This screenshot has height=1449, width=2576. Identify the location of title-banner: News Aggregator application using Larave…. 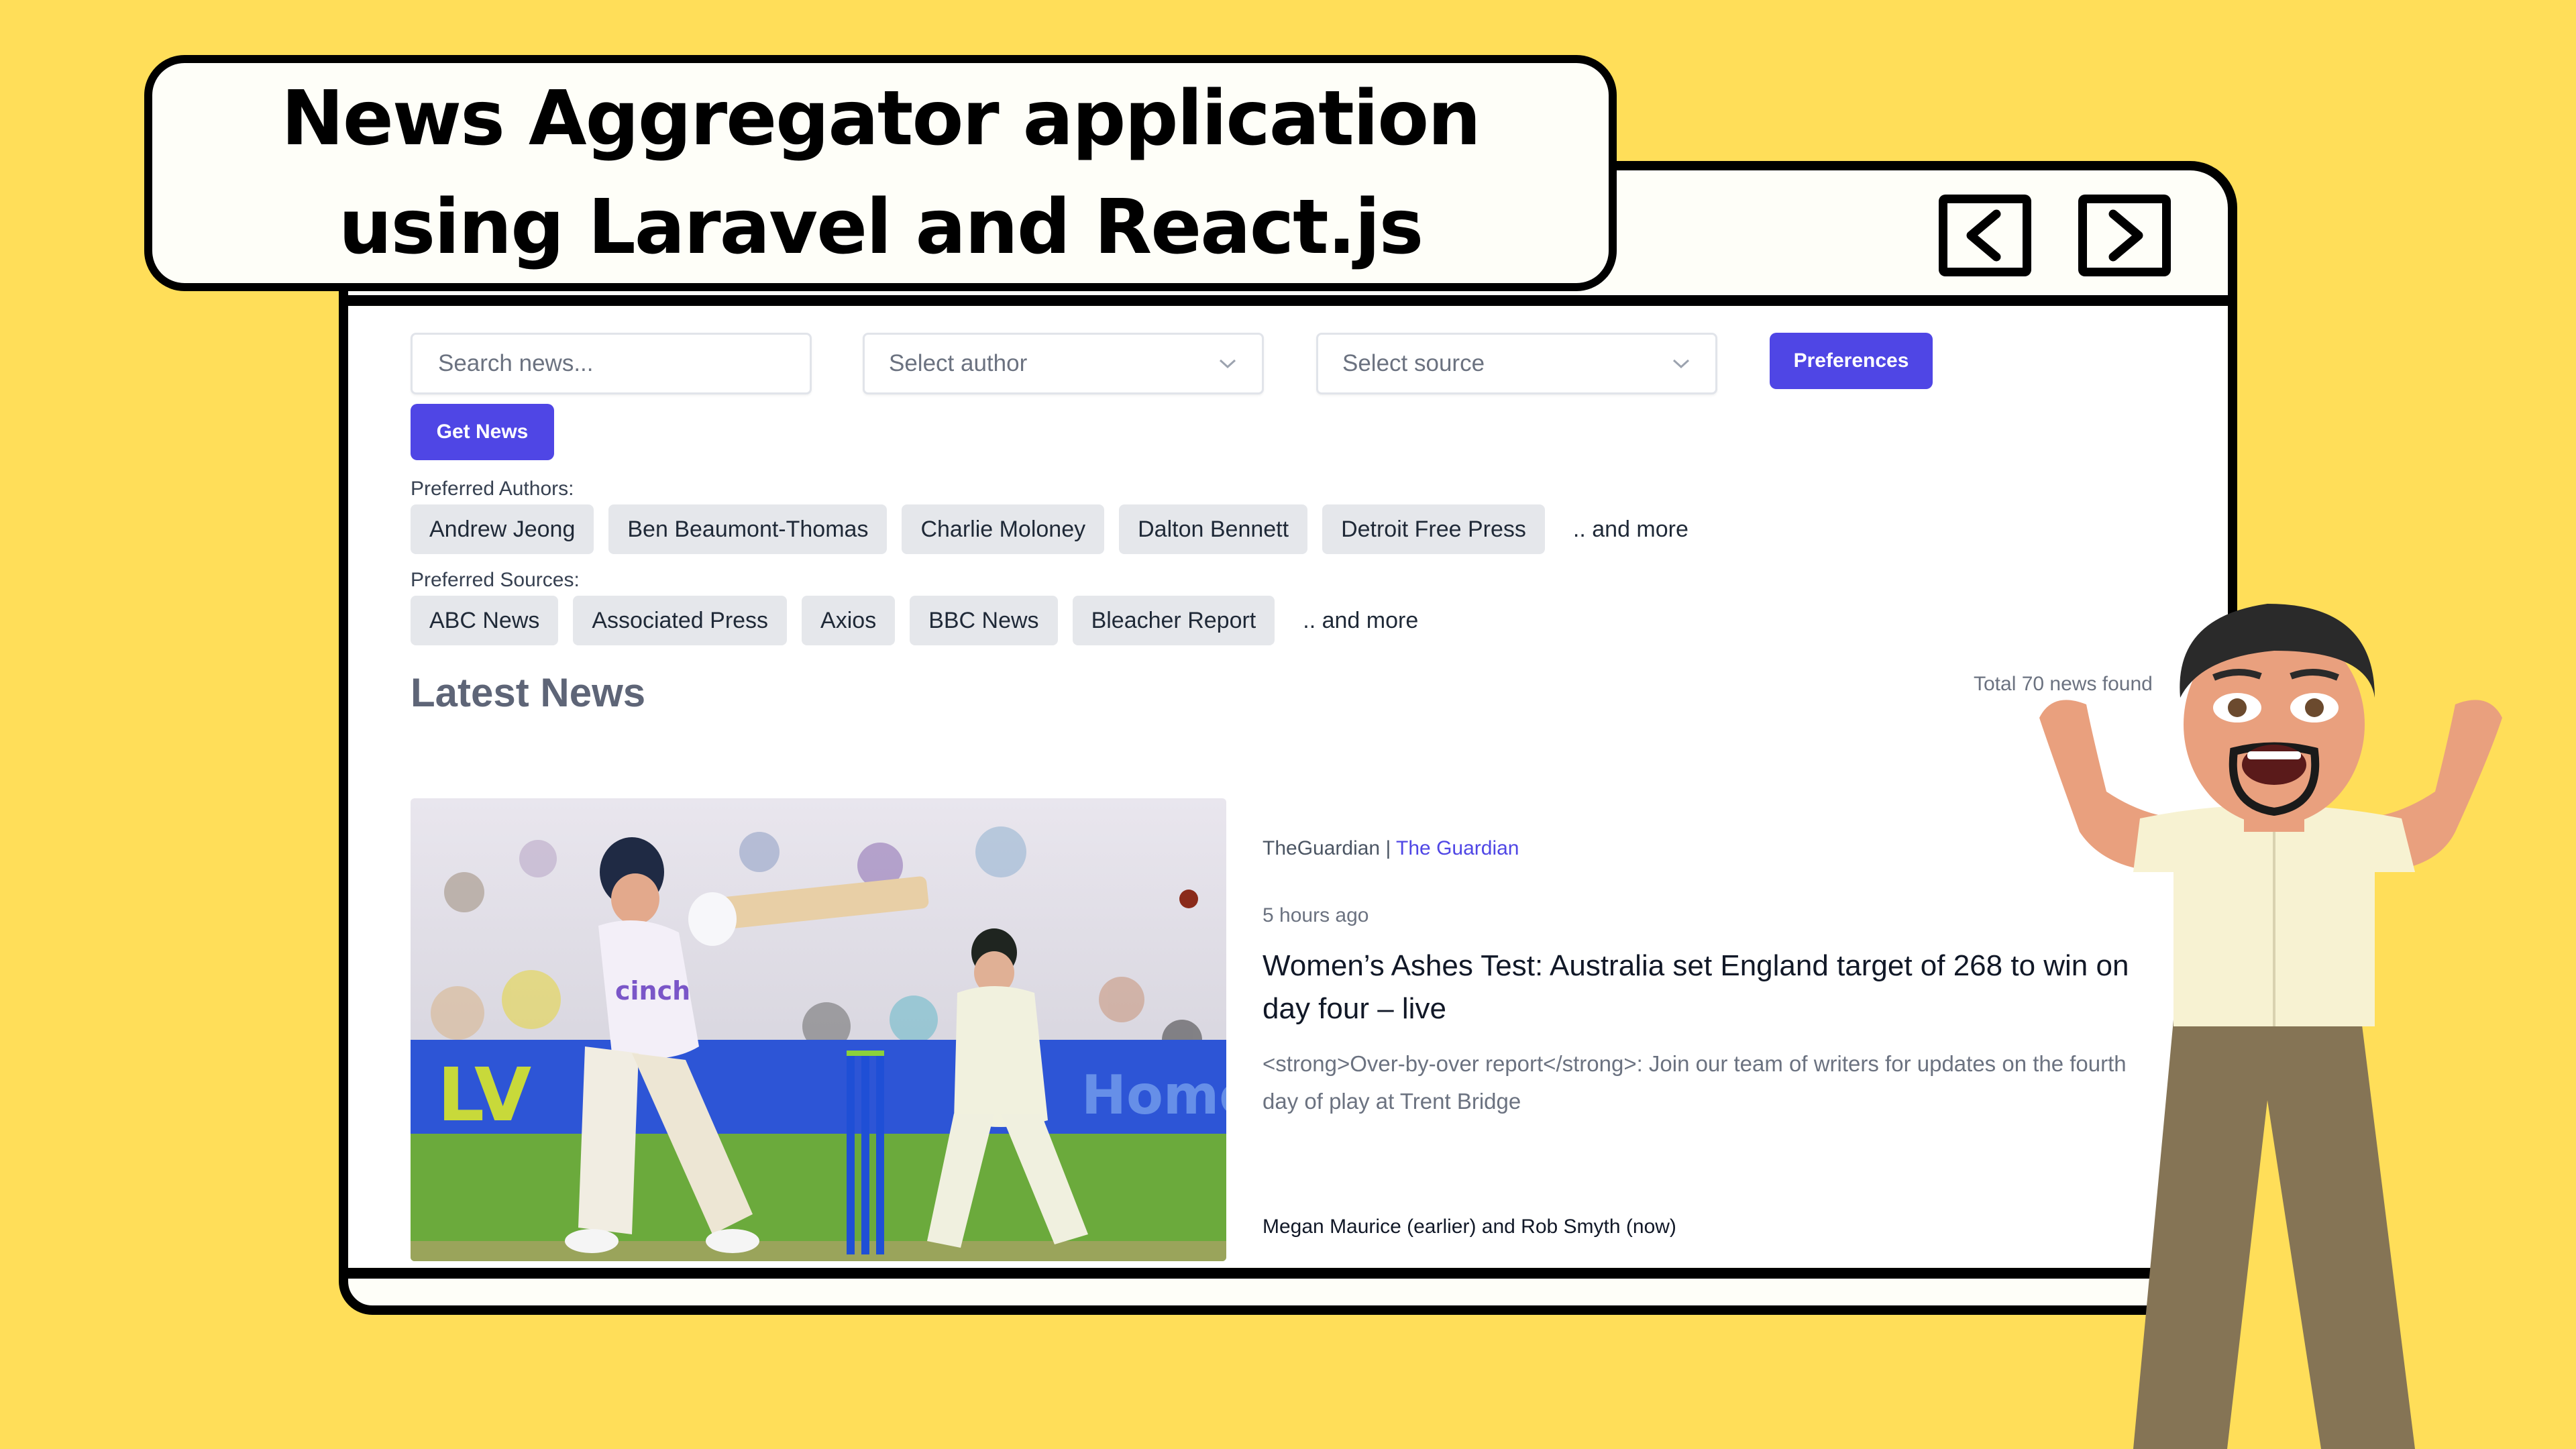
(880, 173).